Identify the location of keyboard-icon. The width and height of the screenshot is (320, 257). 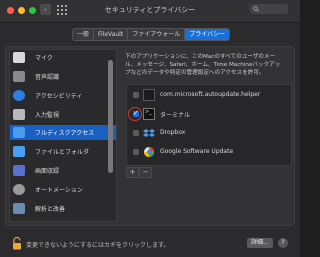
(19, 114).